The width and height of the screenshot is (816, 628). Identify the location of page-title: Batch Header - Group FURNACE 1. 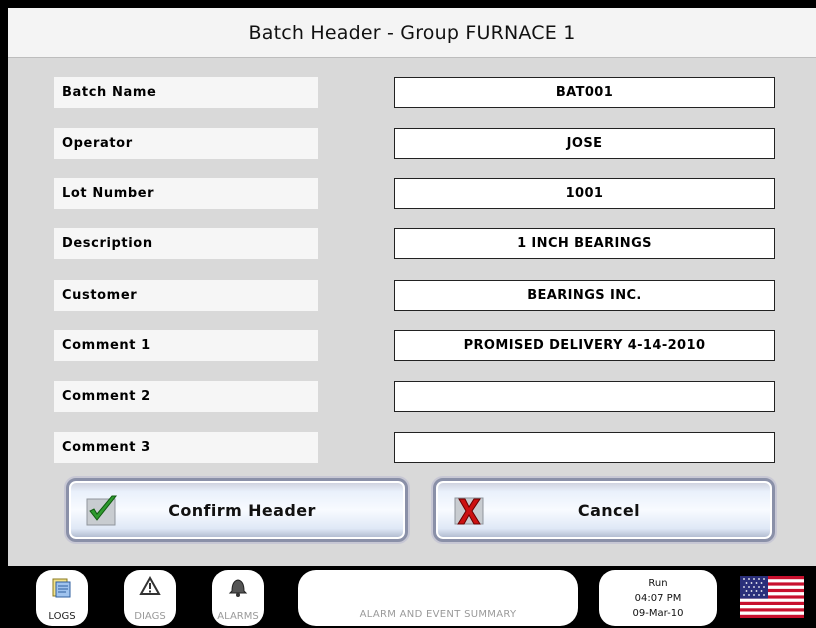
(412, 33).